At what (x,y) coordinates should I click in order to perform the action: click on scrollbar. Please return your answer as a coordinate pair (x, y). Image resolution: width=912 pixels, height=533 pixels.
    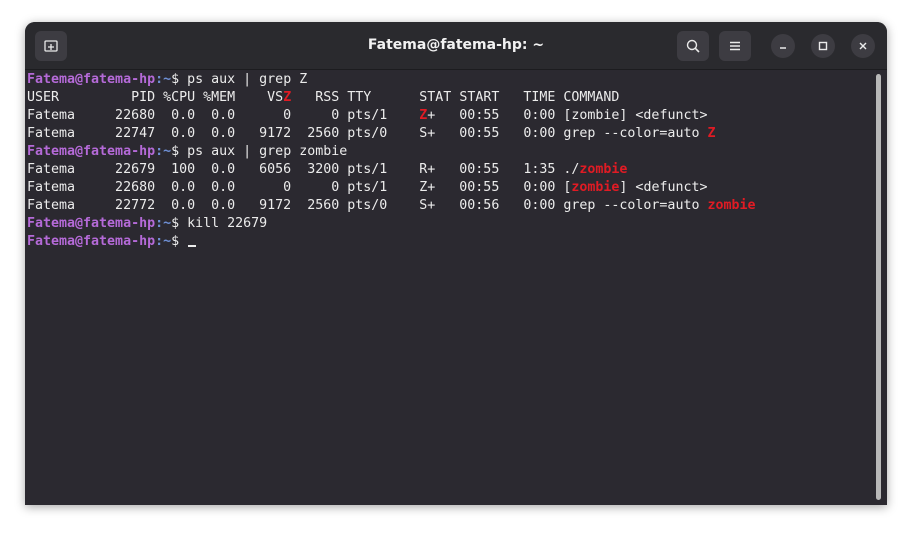
    Looking at the image, I should click on (878, 287).